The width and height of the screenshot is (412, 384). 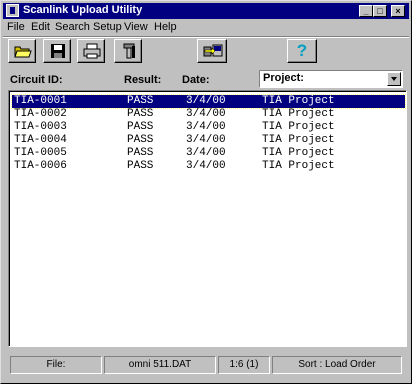 I want to click on upload-icon, so click(x=213, y=50).